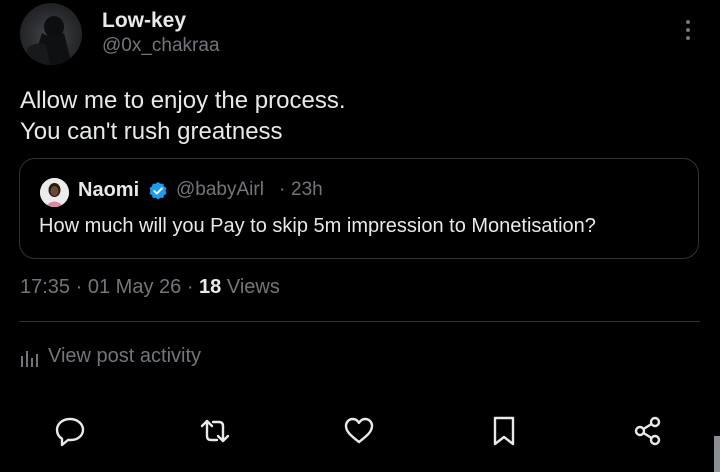 The width and height of the screenshot is (720, 472). I want to click on bookmark-icon, so click(504, 431).